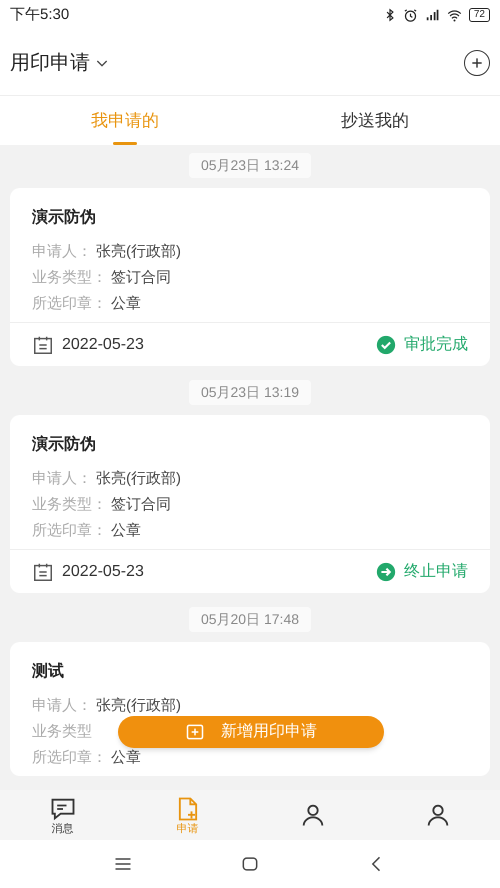 The height and width of the screenshot is (888, 500). Describe the element at coordinates (410, 15) in the screenshot. I see `alarm-icon` at that location.